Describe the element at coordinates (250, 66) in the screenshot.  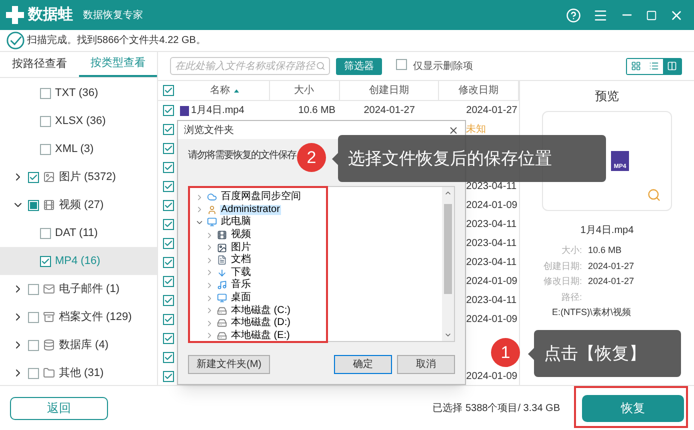
I see `search-field: 在此处输入文件名称或保存路径` at that location.